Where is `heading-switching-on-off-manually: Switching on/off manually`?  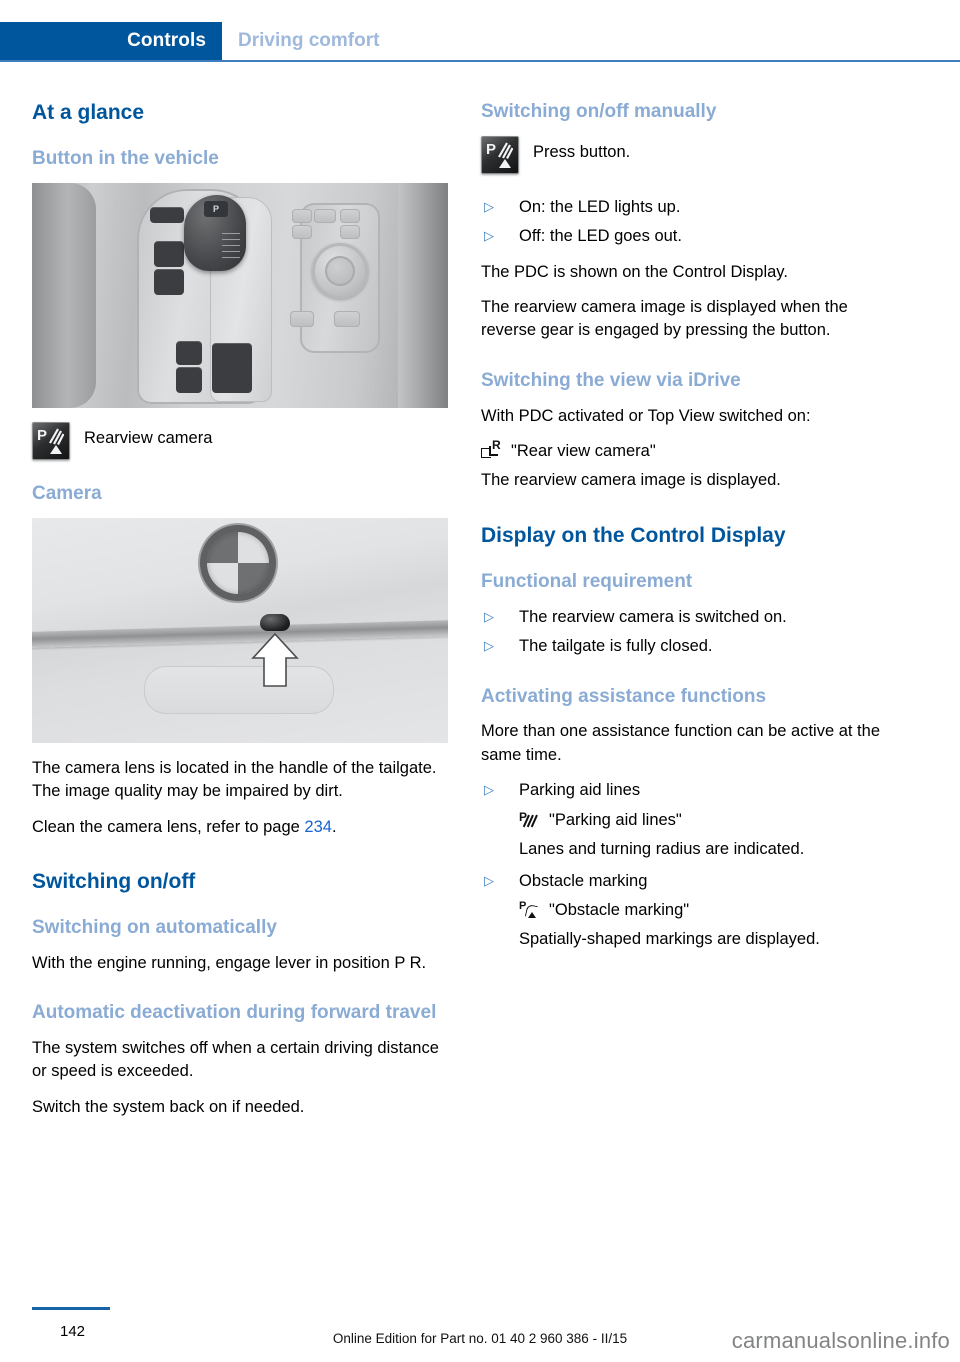 heading-switching-on-off-manually: Switching on/off manually is located at coordinates (599, 111).